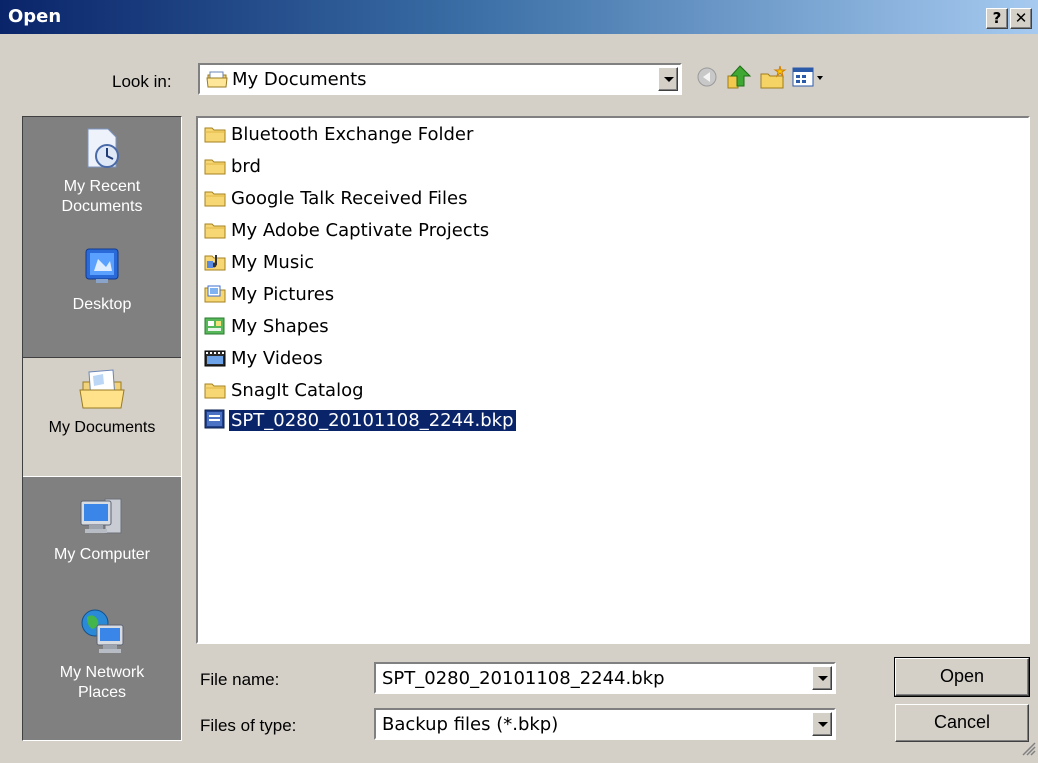  What do you see at coordinates (822, 678) in the screenshot?
I see `file-name-dropdown-button` at bounding box center [822, 678].